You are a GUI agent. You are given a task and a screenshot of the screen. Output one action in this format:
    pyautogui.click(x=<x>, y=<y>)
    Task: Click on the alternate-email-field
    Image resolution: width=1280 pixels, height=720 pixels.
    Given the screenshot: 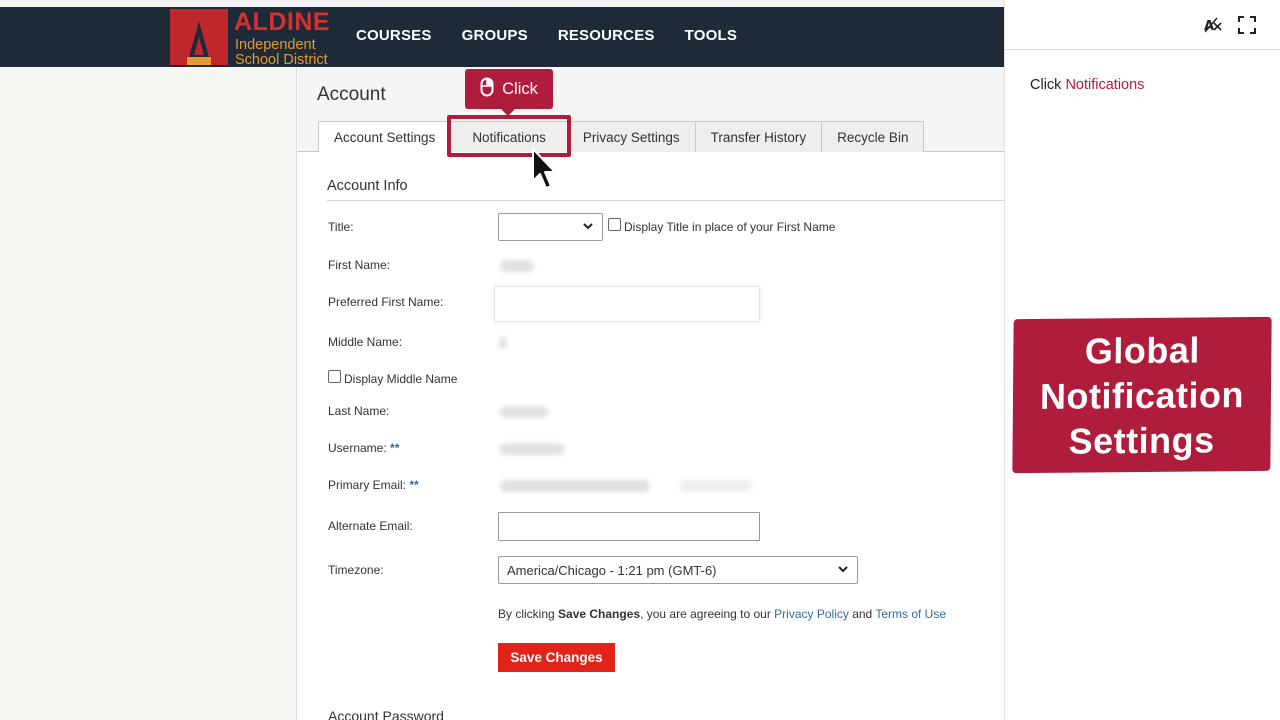 What is the action you would take?
    pyautogui.click(x=629, y=526)
    